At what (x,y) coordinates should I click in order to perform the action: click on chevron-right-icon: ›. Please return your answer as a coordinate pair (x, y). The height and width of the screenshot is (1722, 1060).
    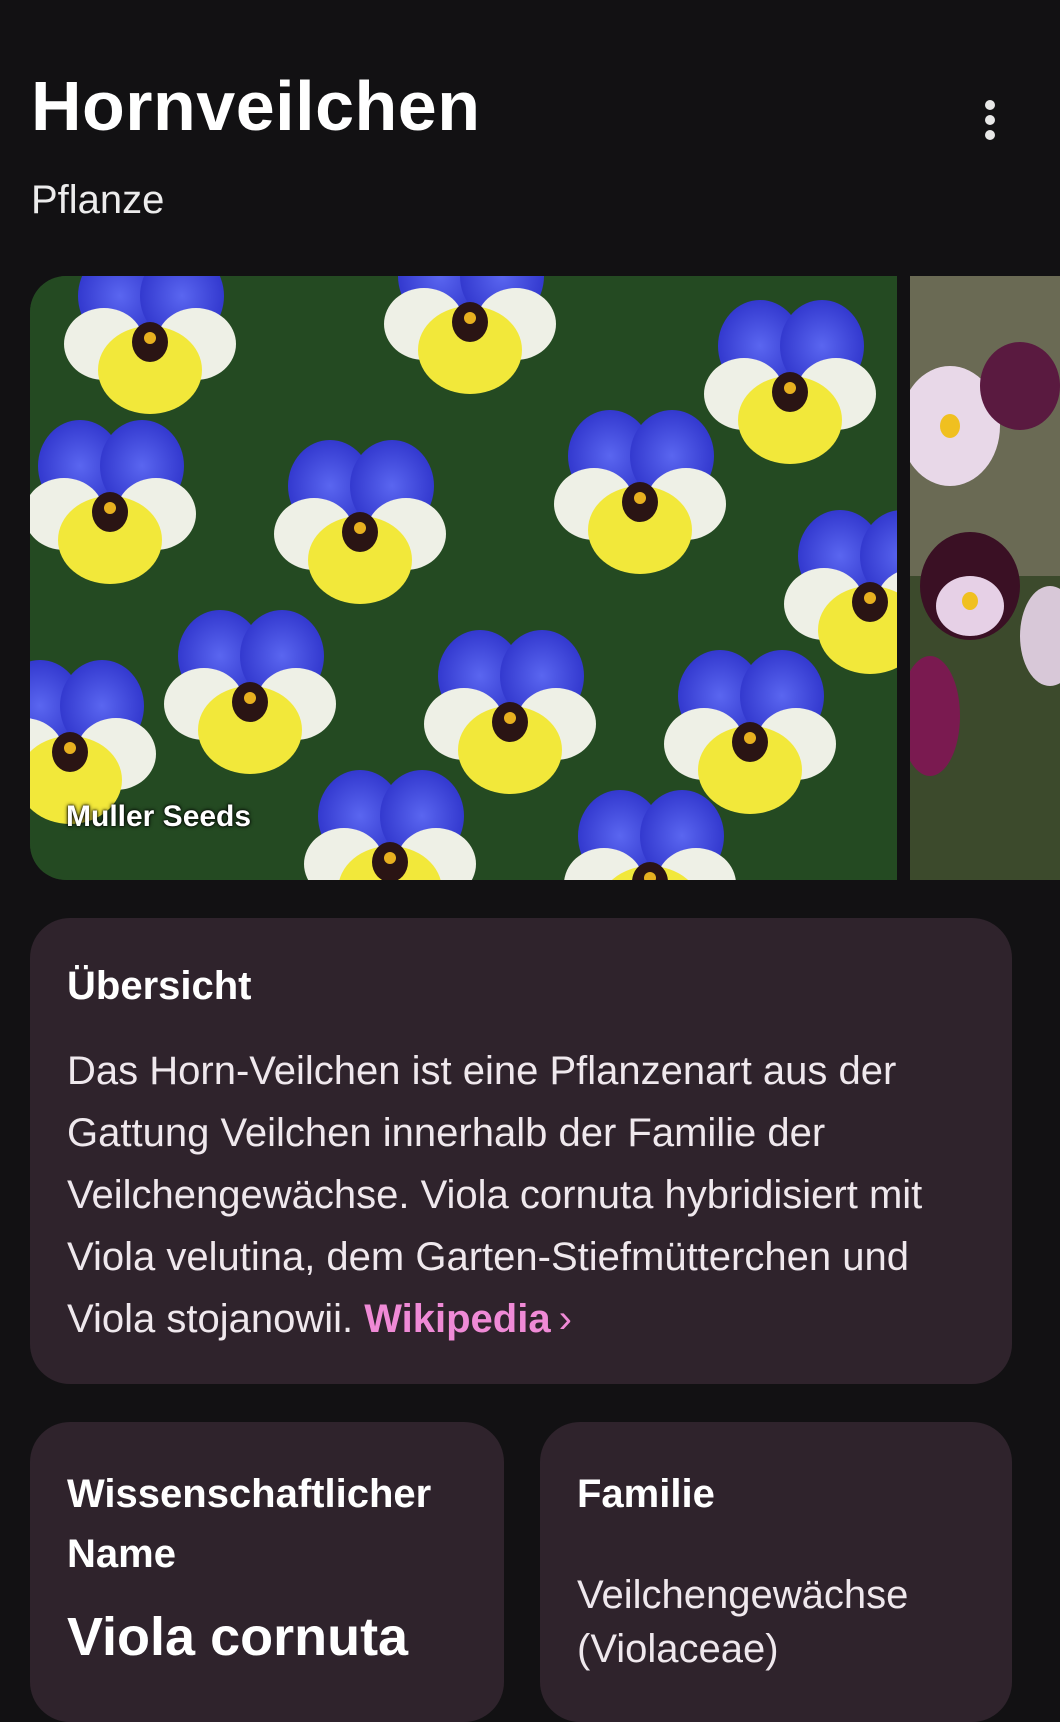
    Looking at the image, I should click on (565, 1319).